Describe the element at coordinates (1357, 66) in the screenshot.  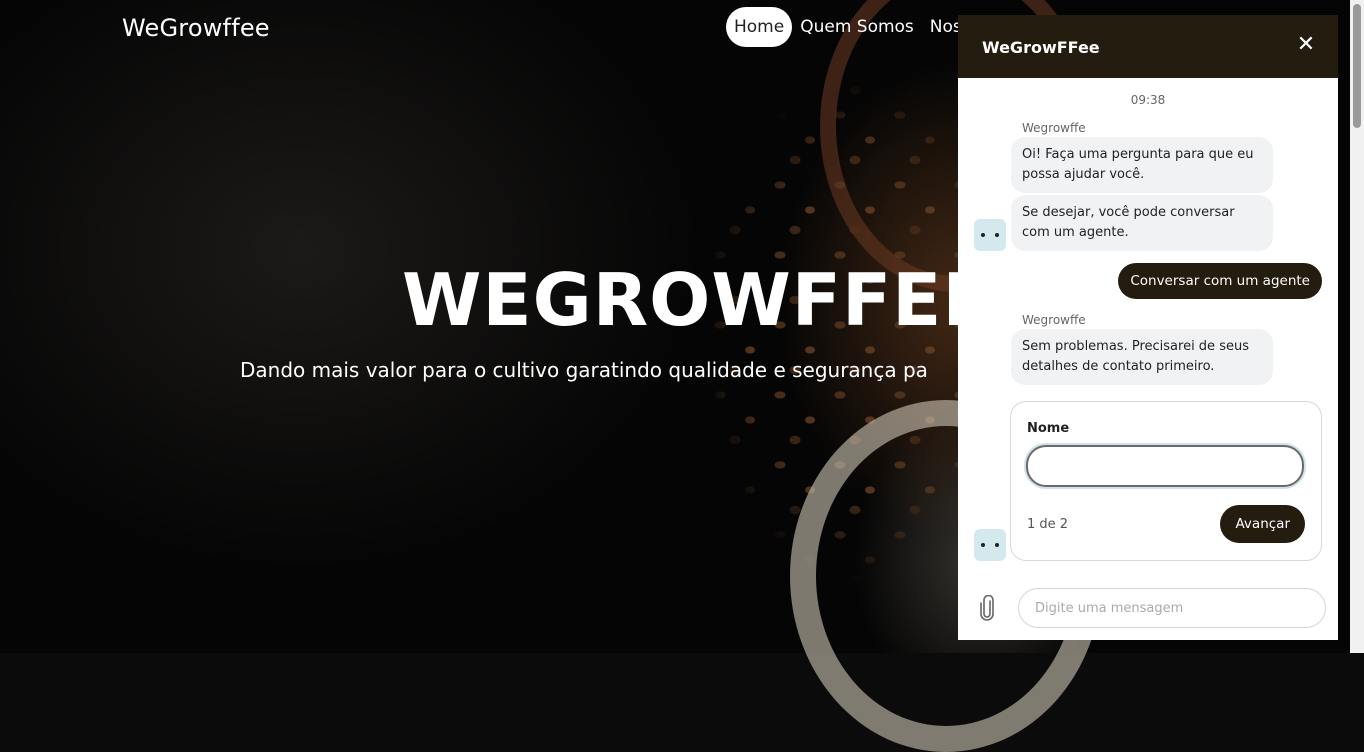
I see `scrollbar-thumb` at that location.